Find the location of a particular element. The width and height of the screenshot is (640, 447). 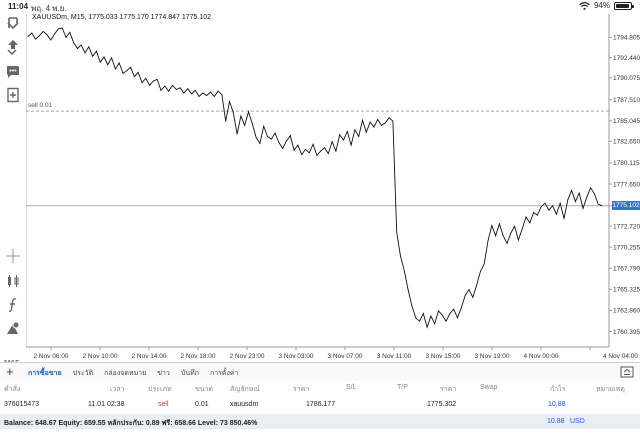

add-order-button: + is located at coordinates (10, 371).